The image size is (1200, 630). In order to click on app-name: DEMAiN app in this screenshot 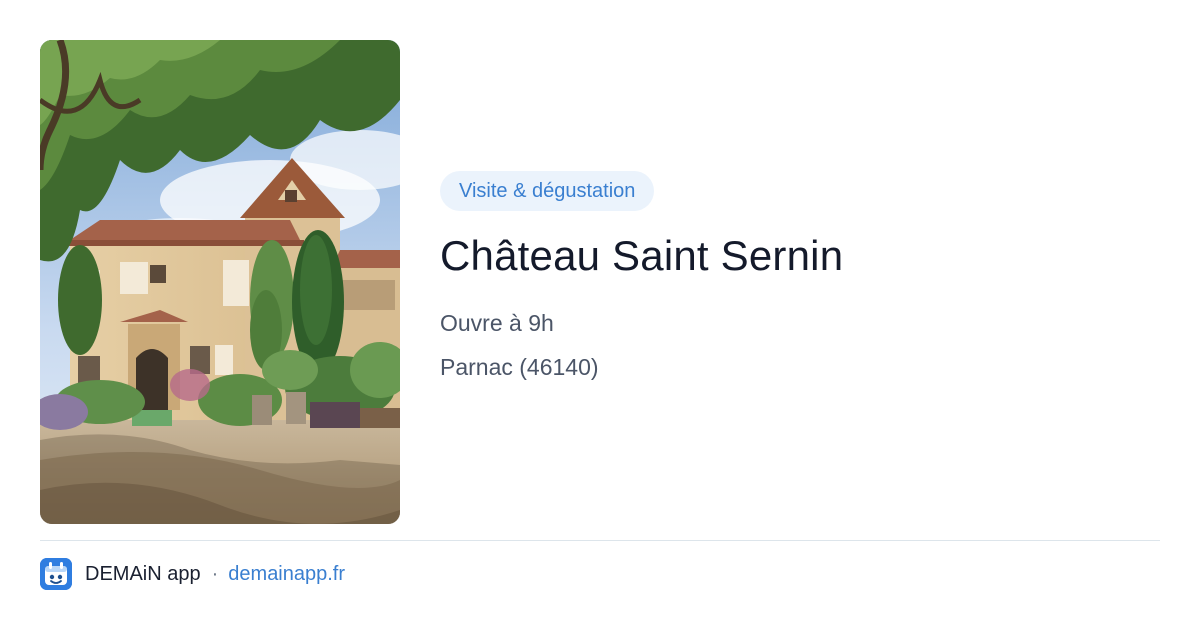, I will do `click(143, 573)`.